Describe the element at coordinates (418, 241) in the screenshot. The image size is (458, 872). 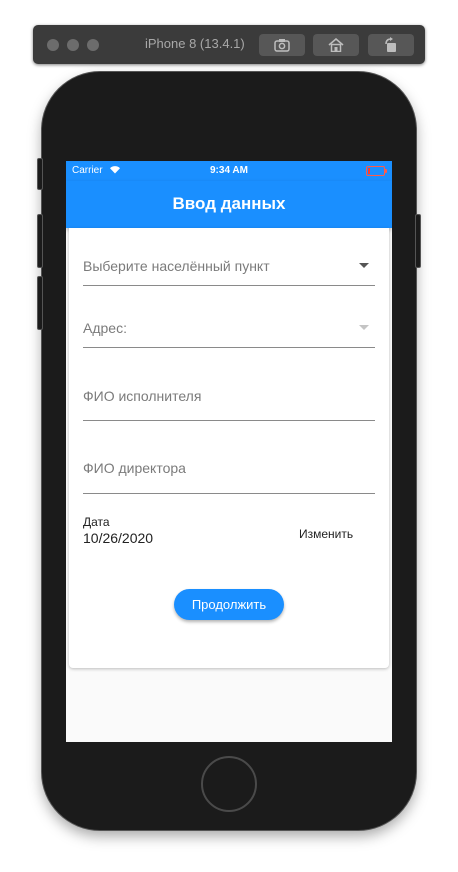
I see `power-button` at that location.